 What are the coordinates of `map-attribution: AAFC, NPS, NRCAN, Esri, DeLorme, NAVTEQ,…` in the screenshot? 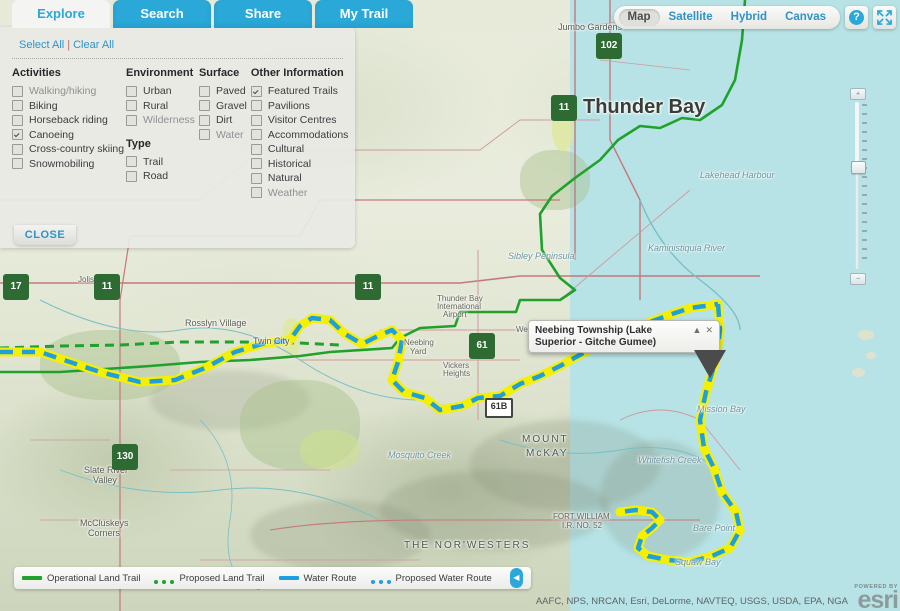 It's located at (691, 601).